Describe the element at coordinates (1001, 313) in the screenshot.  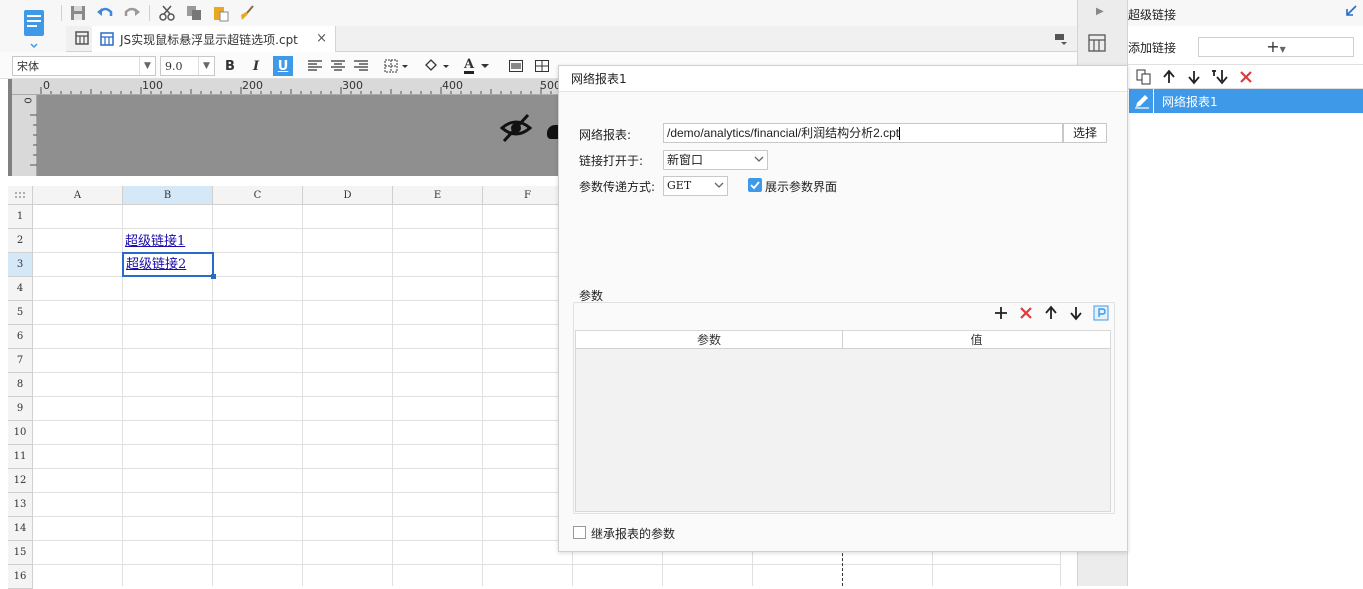
I see `add-param-icon` at that location.